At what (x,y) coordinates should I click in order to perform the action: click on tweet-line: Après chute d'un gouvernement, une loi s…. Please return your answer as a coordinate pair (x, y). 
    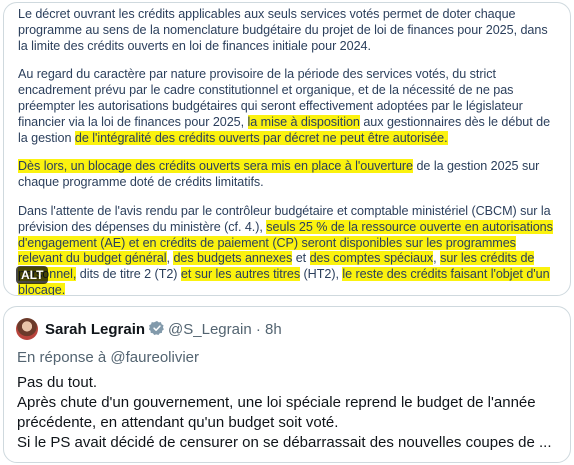
    Looking at the image, I should click on (276, 402).